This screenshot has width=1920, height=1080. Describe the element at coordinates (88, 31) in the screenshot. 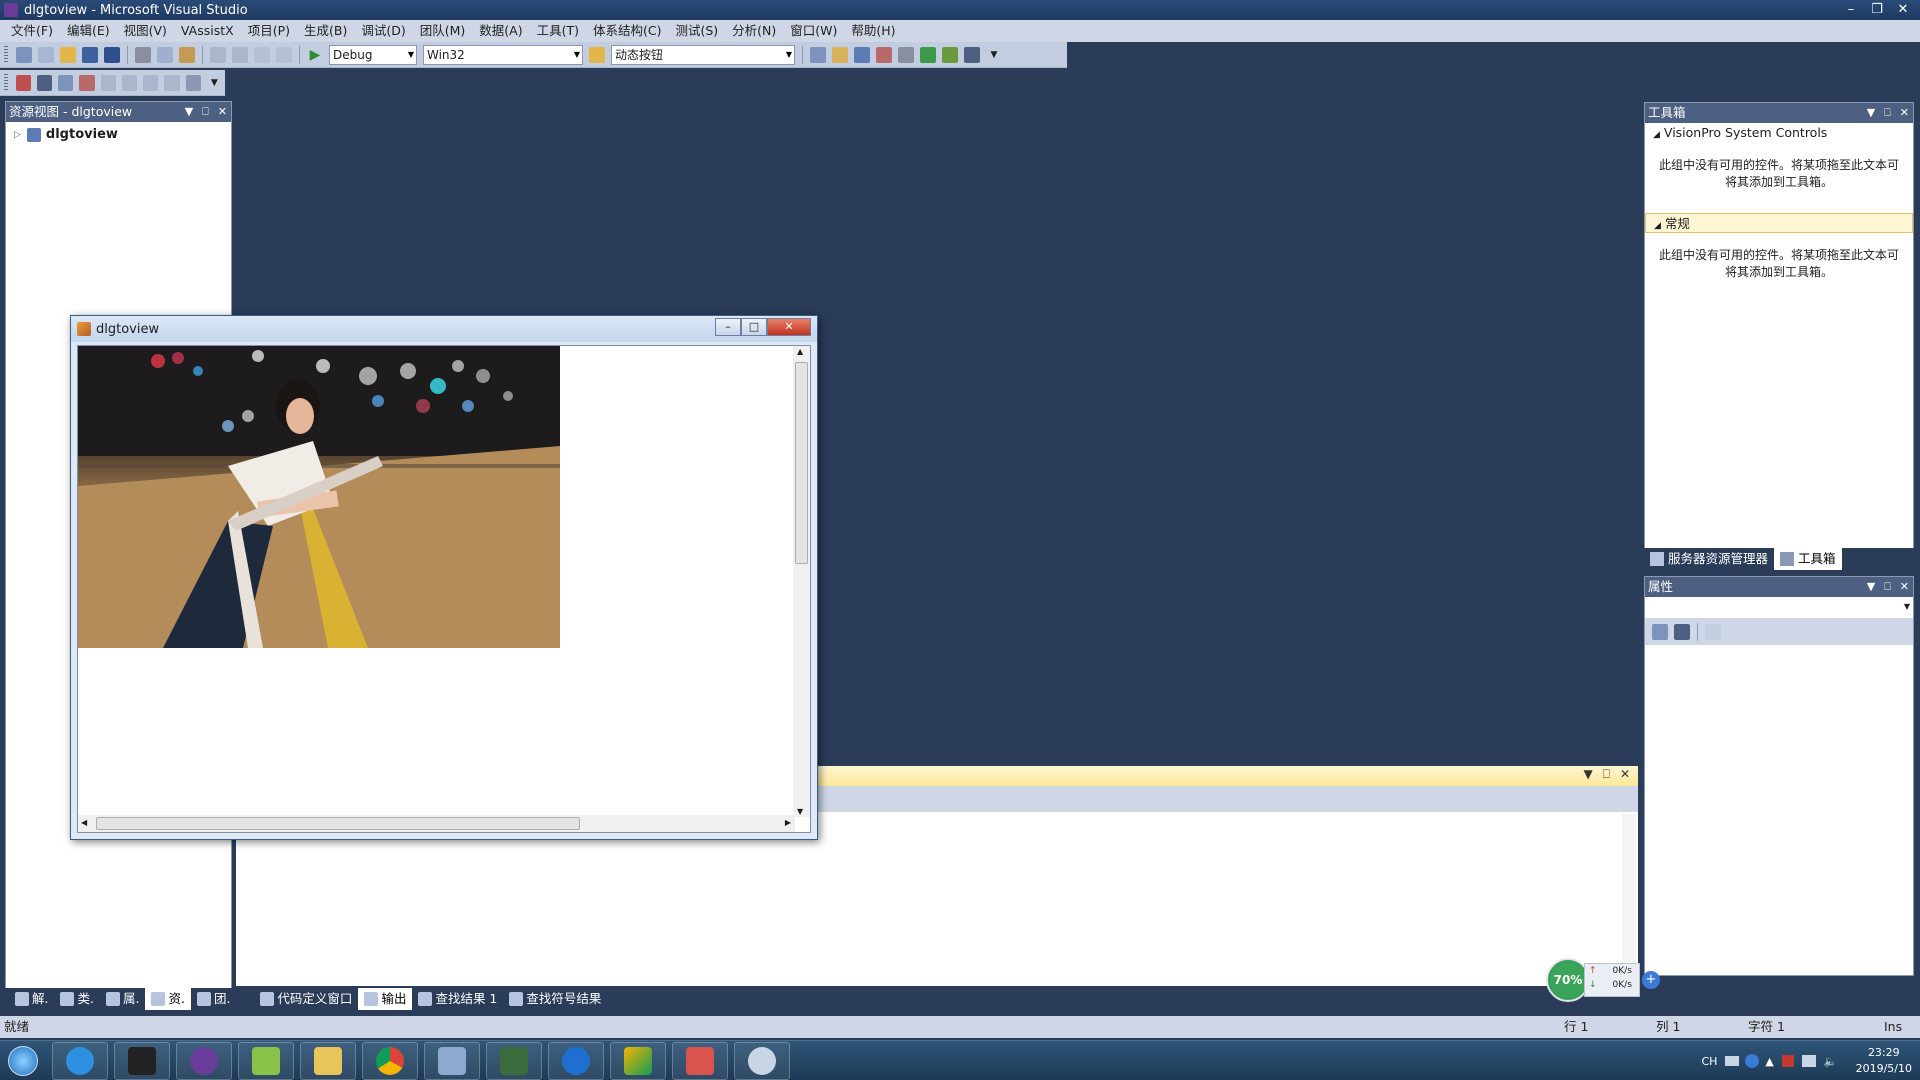

I see `menu-edit: 编辑(E)` at that location.